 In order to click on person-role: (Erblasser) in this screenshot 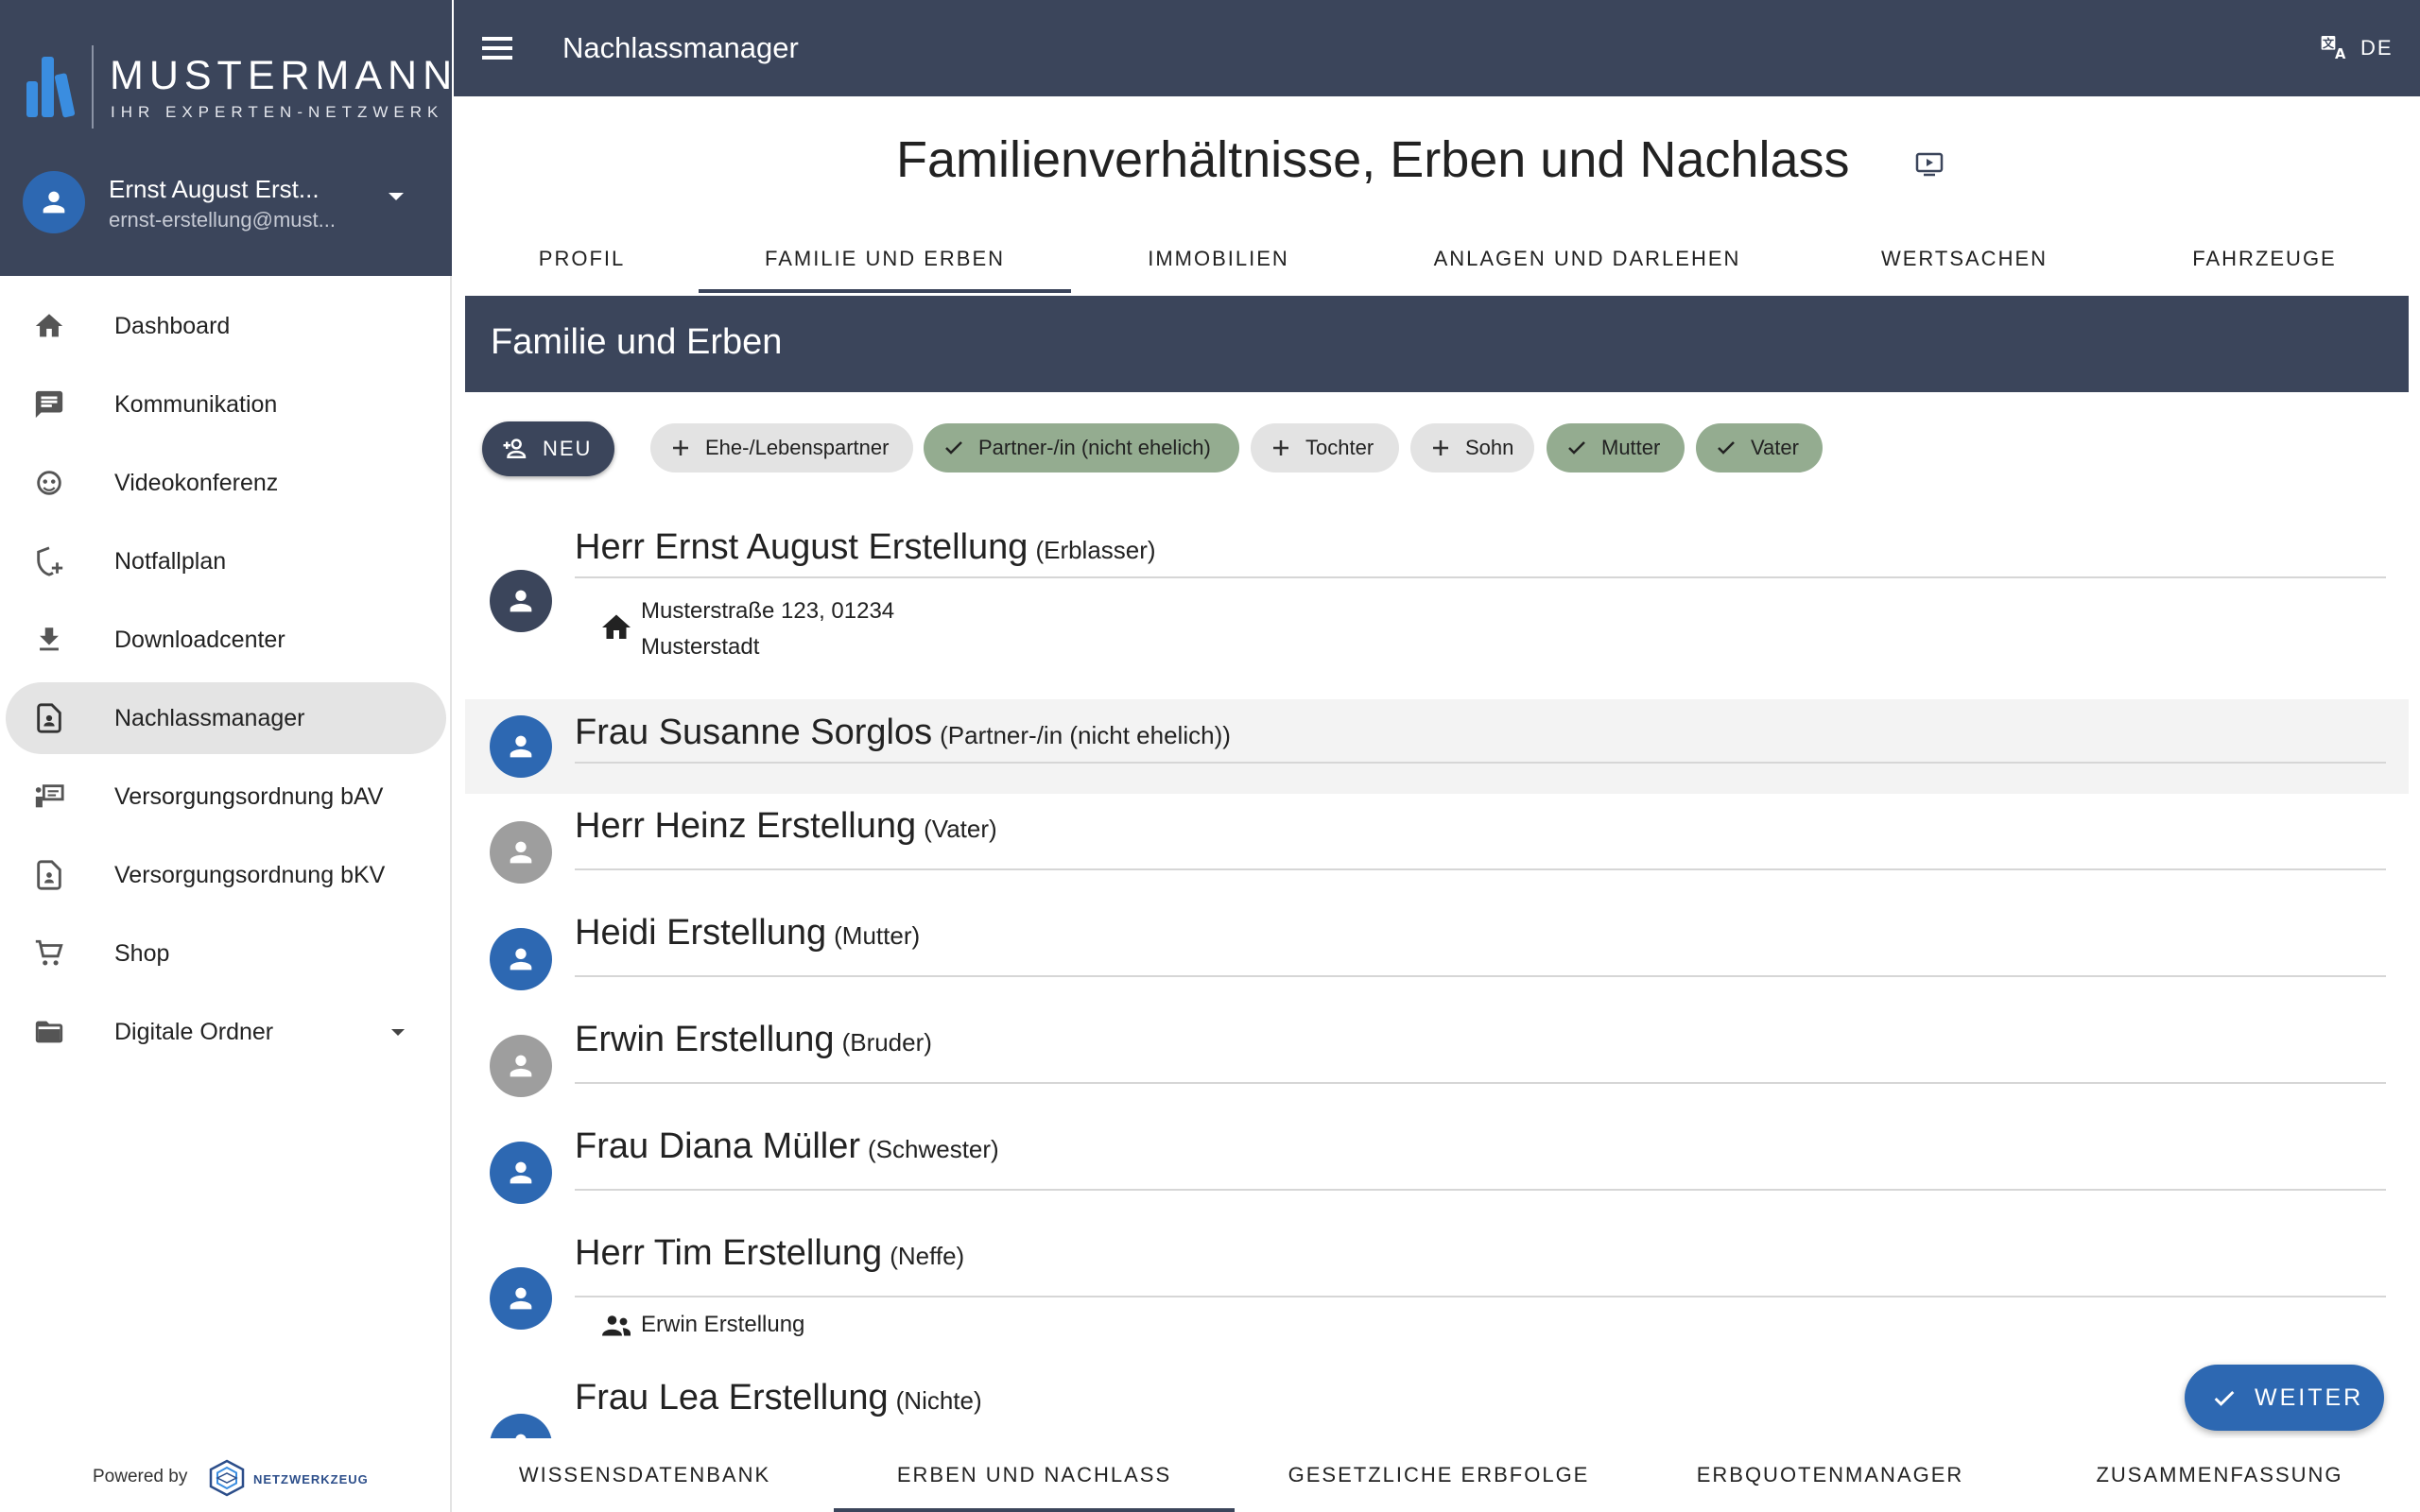, I will do `click(1096, 550)`.